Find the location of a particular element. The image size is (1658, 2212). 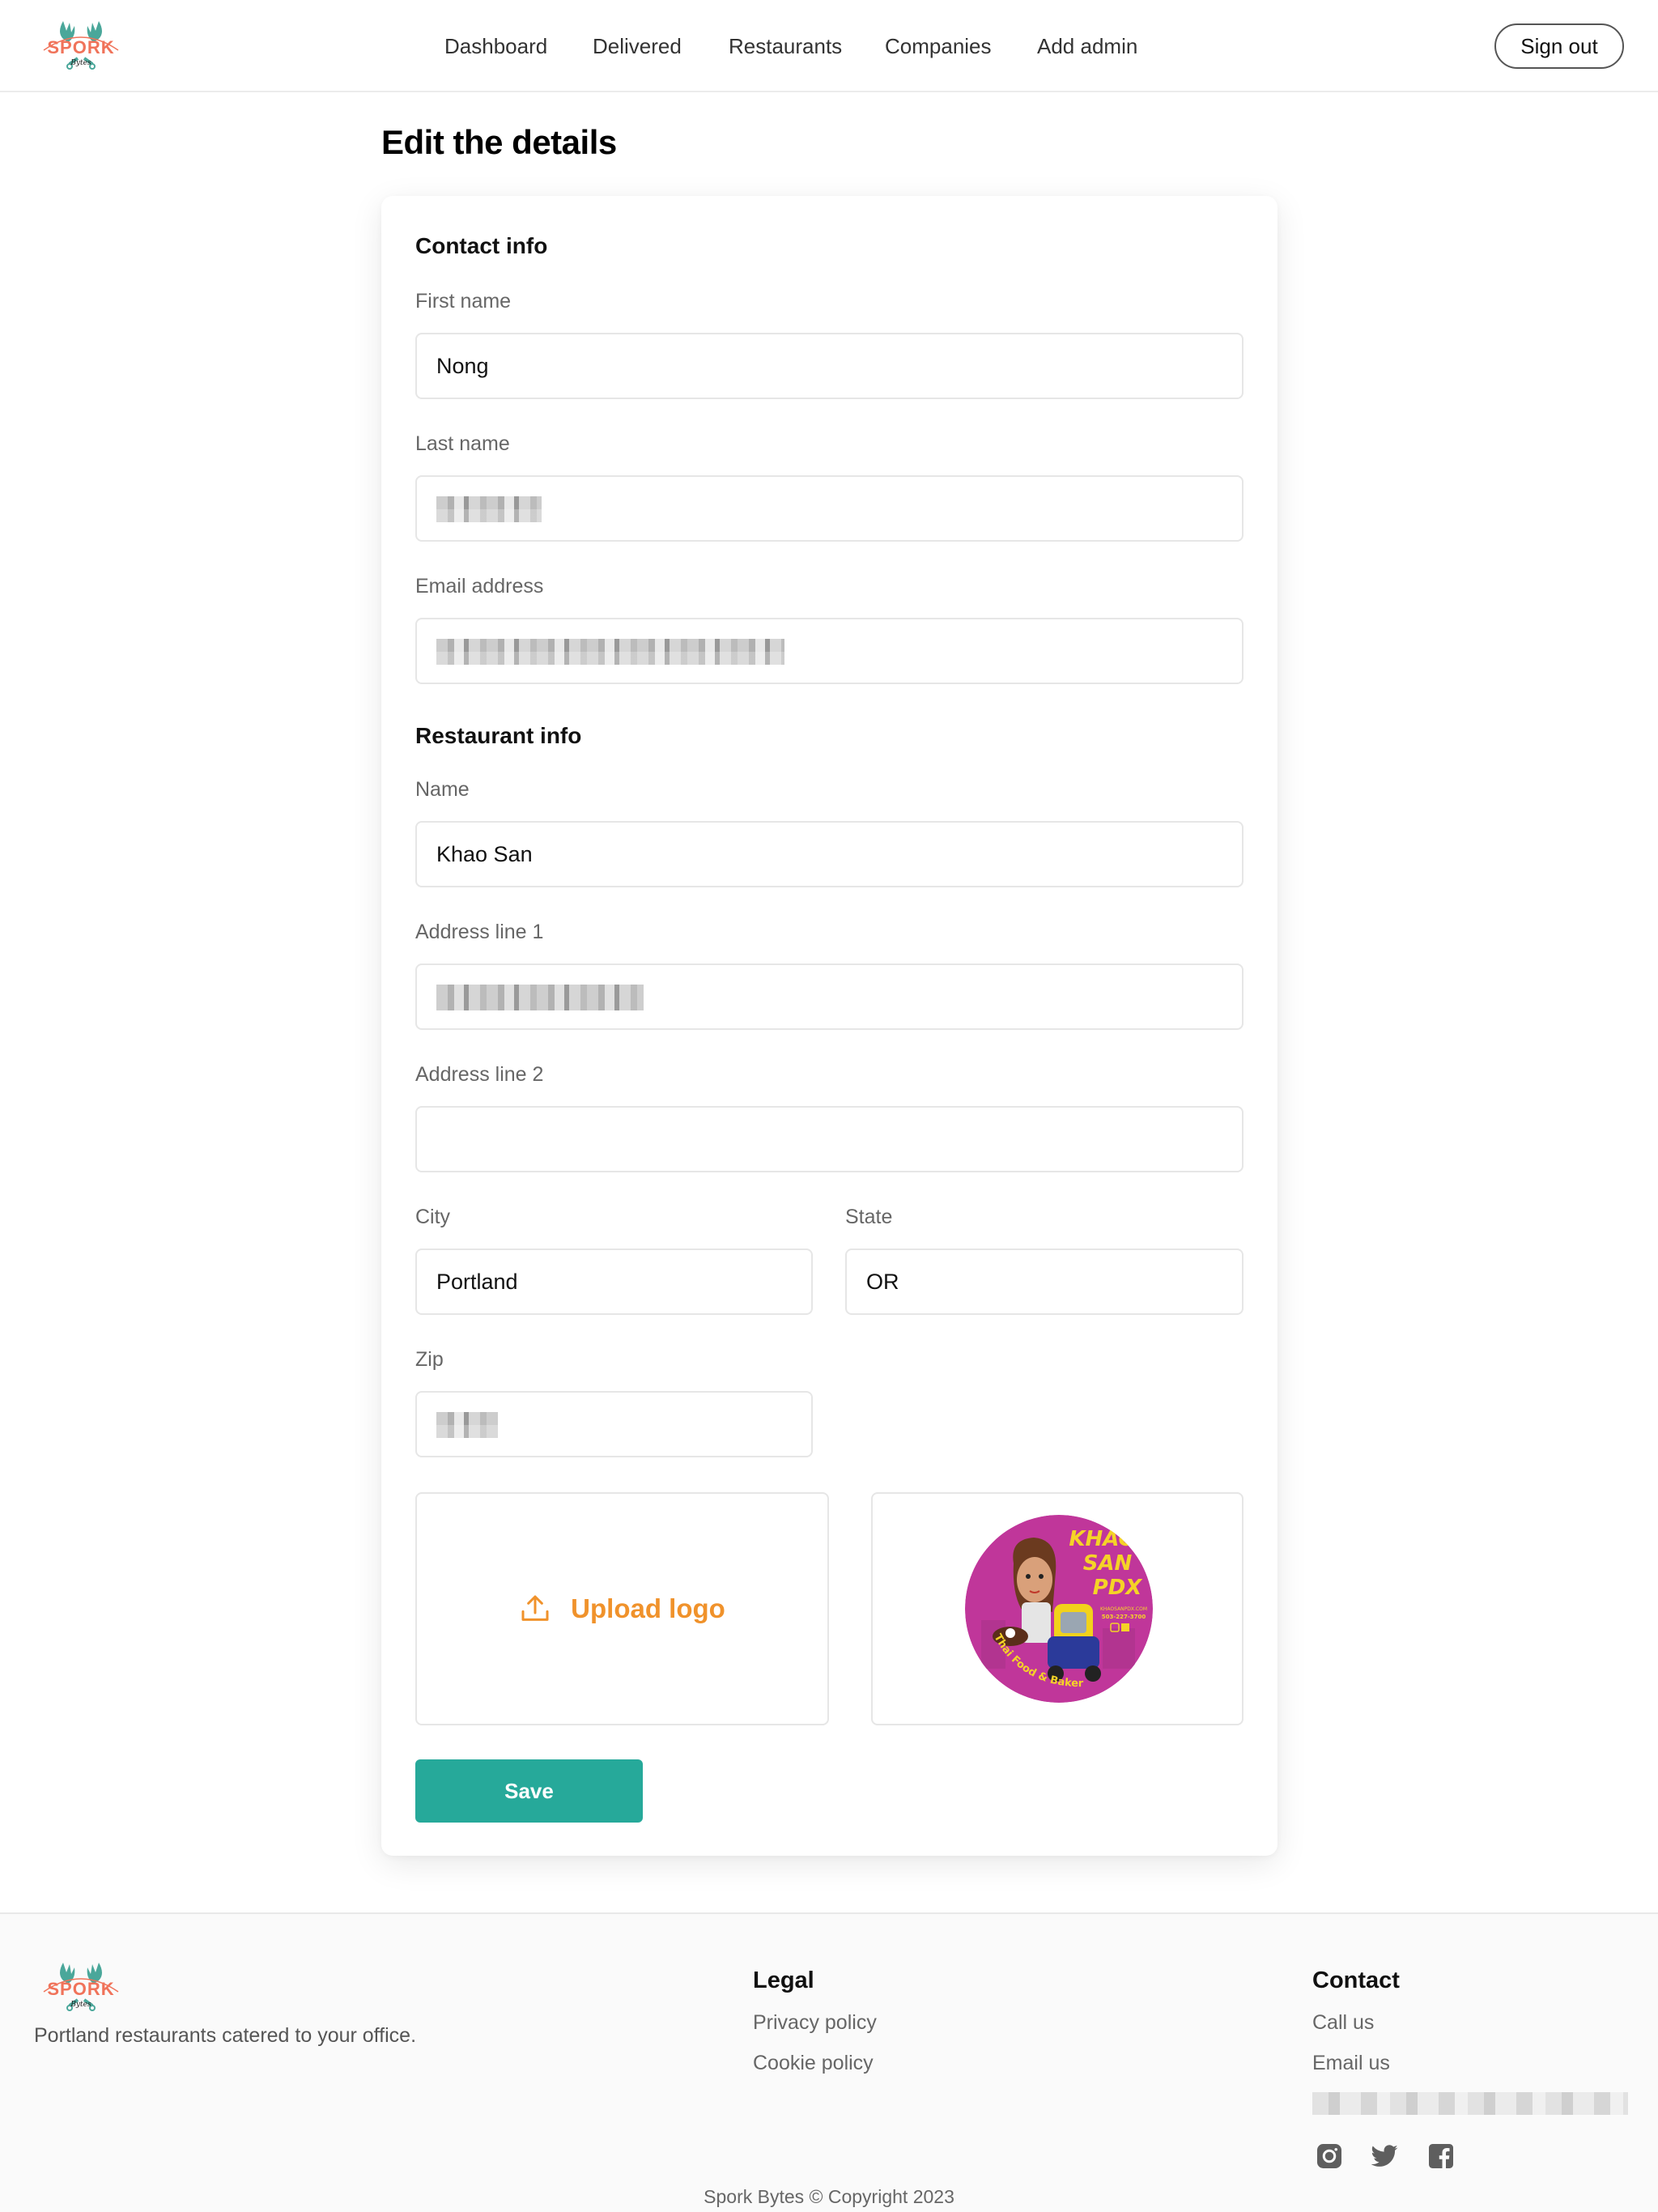

upload-icon is located at coordinates (535, 1608).